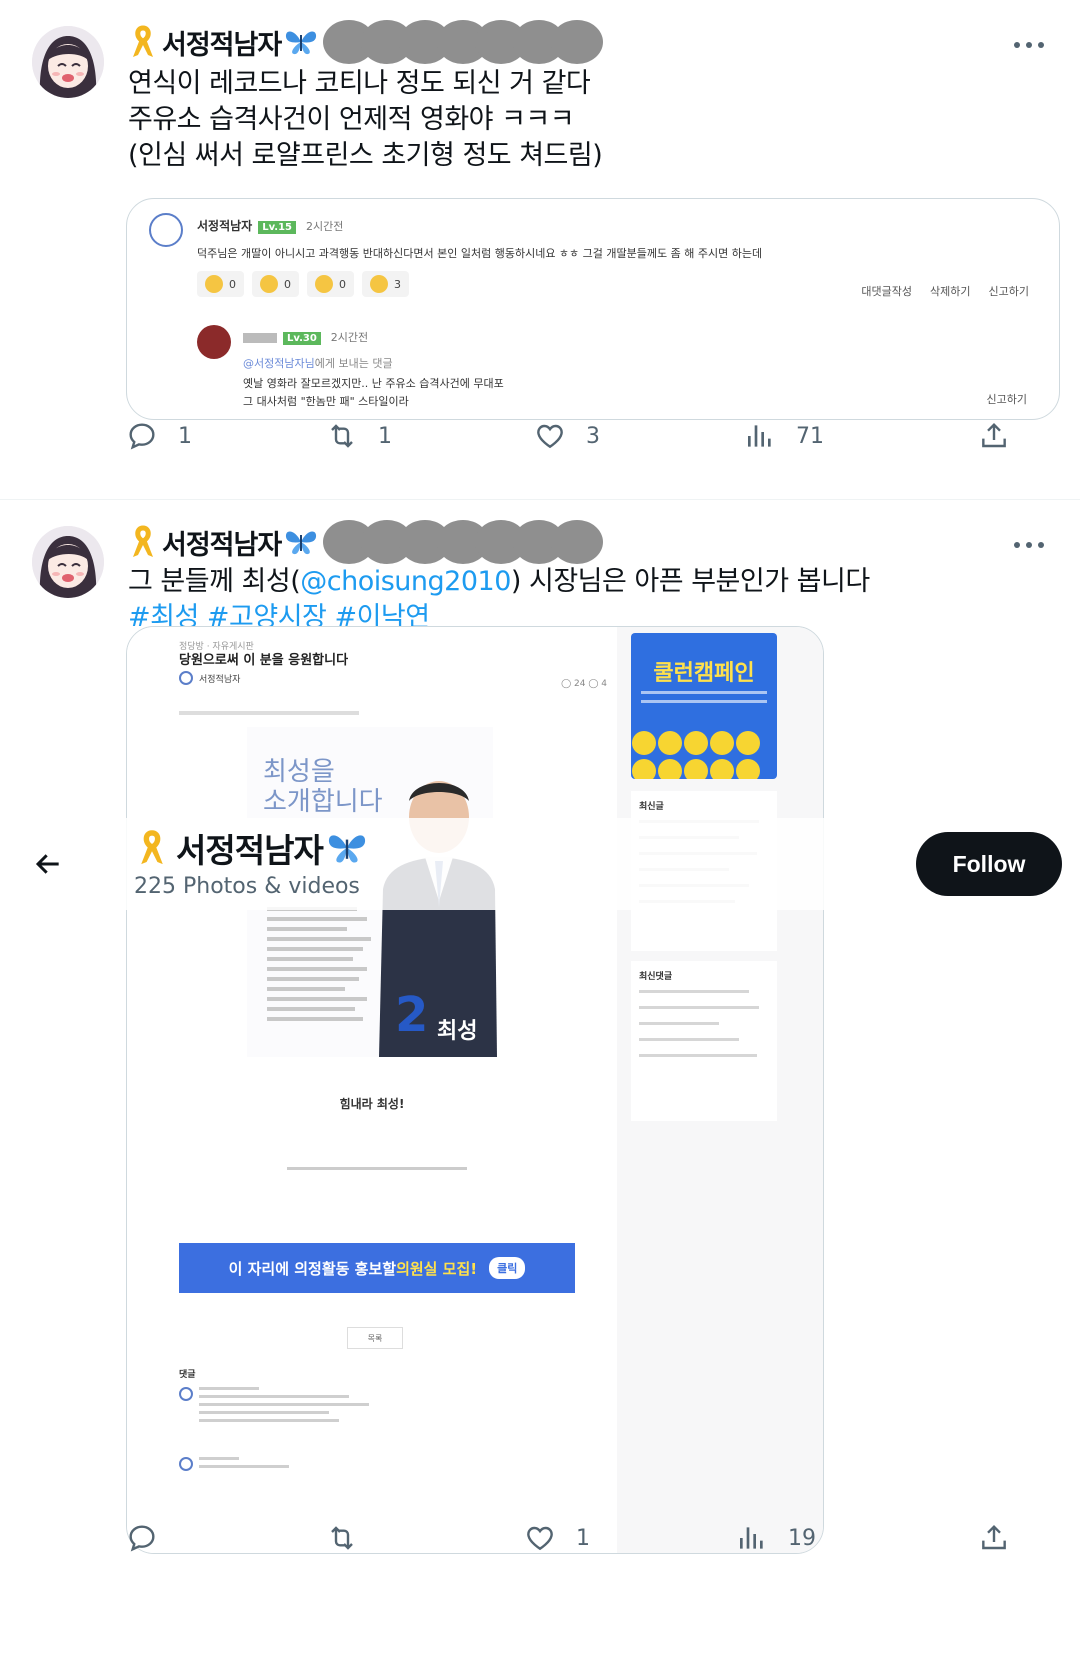  What do you see at coordinates (305, 337) in the screenshot?
I see `reply-author: Lv.30 2시간전` at bounding box center [305, 337].